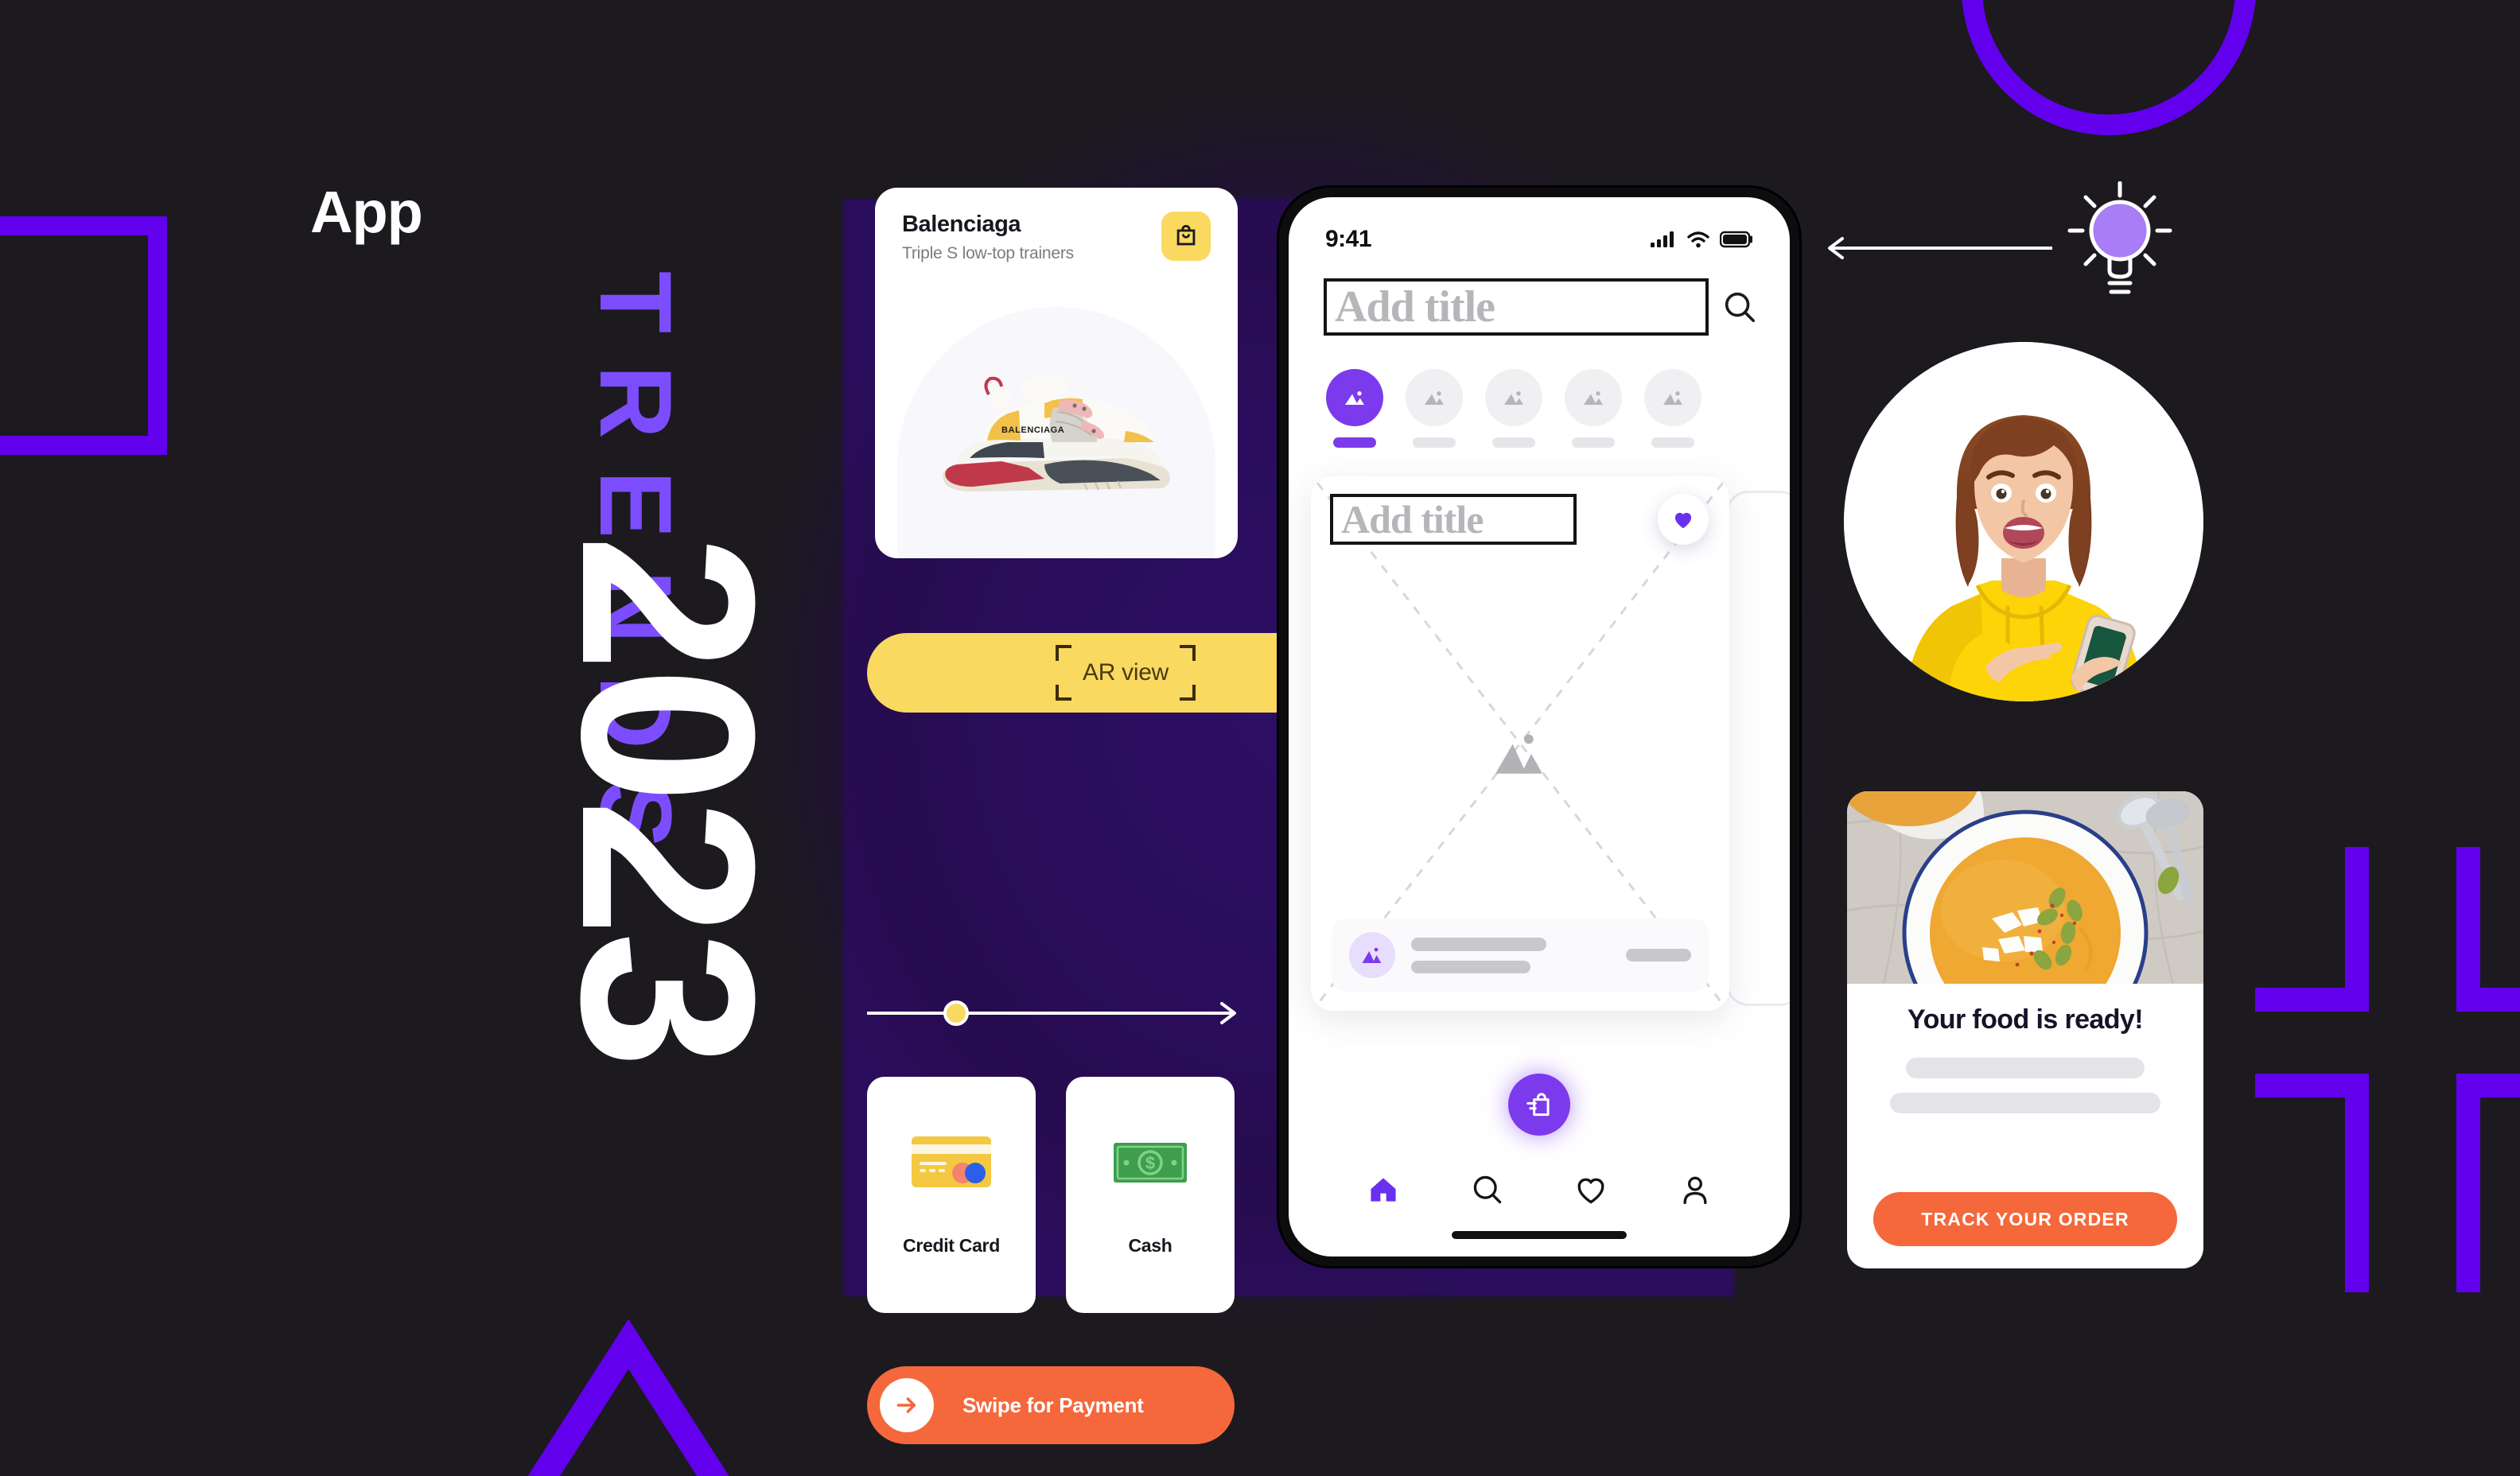 This screenshot has height=1476, width=2520. I want to click on swipe-for-payment-button: Swipe for Payment, so click(1051, 1405).